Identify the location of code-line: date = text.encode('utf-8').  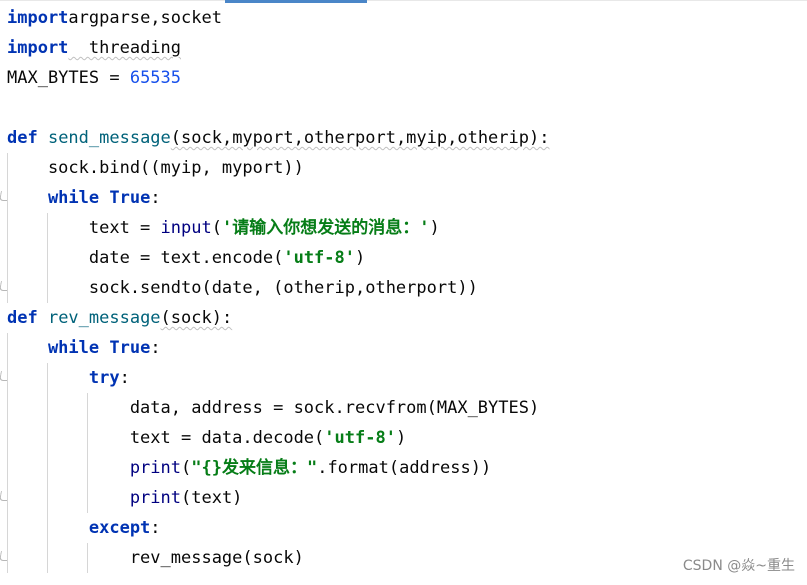
(403, 258).